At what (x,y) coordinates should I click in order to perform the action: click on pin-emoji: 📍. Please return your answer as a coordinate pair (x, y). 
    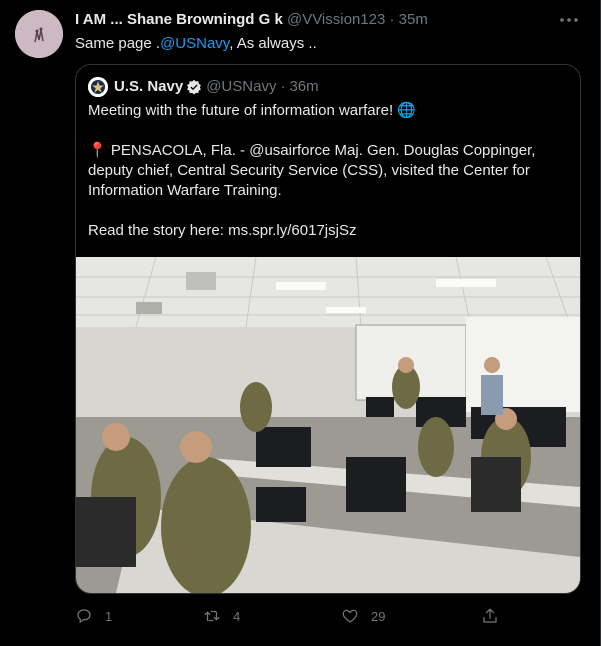
    Looking at the image, I should click on (97, 150).